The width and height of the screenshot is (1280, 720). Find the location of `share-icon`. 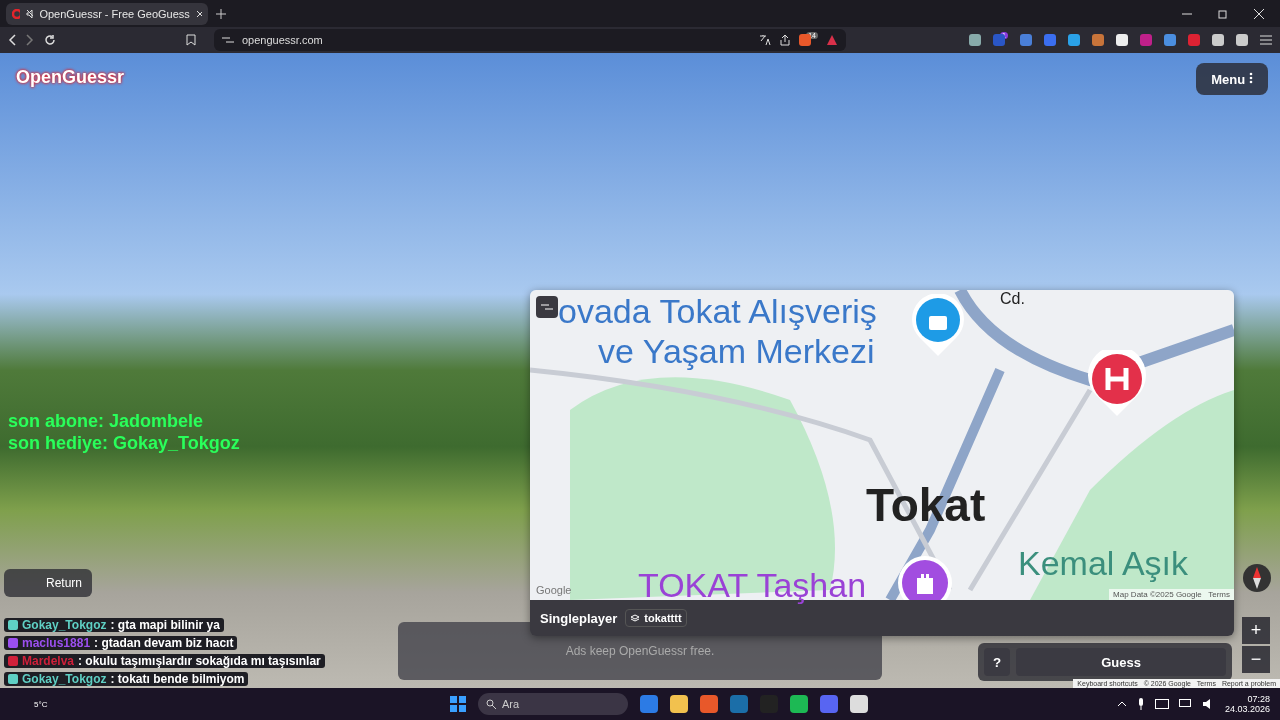

share-icon is located at coordinates (785, 40).